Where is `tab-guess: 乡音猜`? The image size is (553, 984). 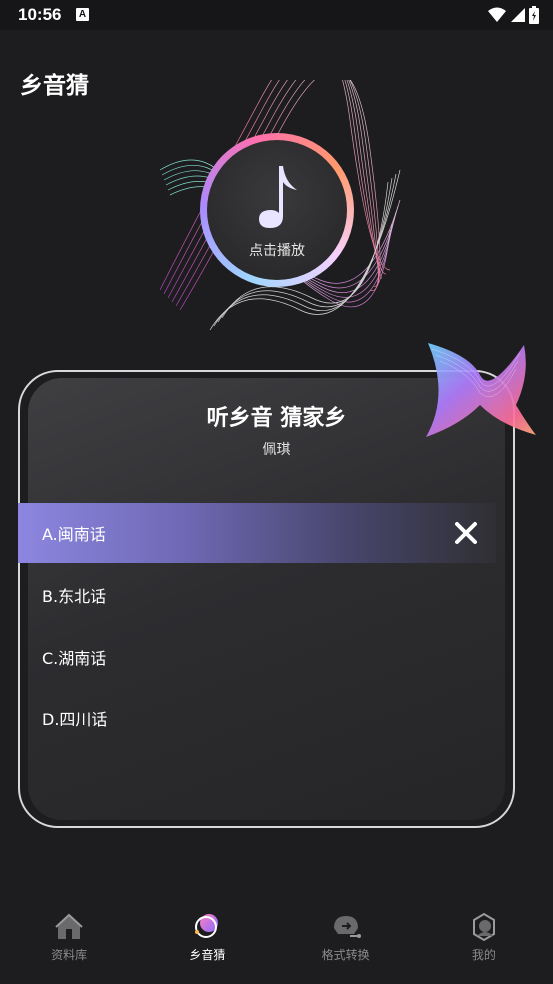
tab-guess: 乡音猜 is located at coordinates (207, 942).